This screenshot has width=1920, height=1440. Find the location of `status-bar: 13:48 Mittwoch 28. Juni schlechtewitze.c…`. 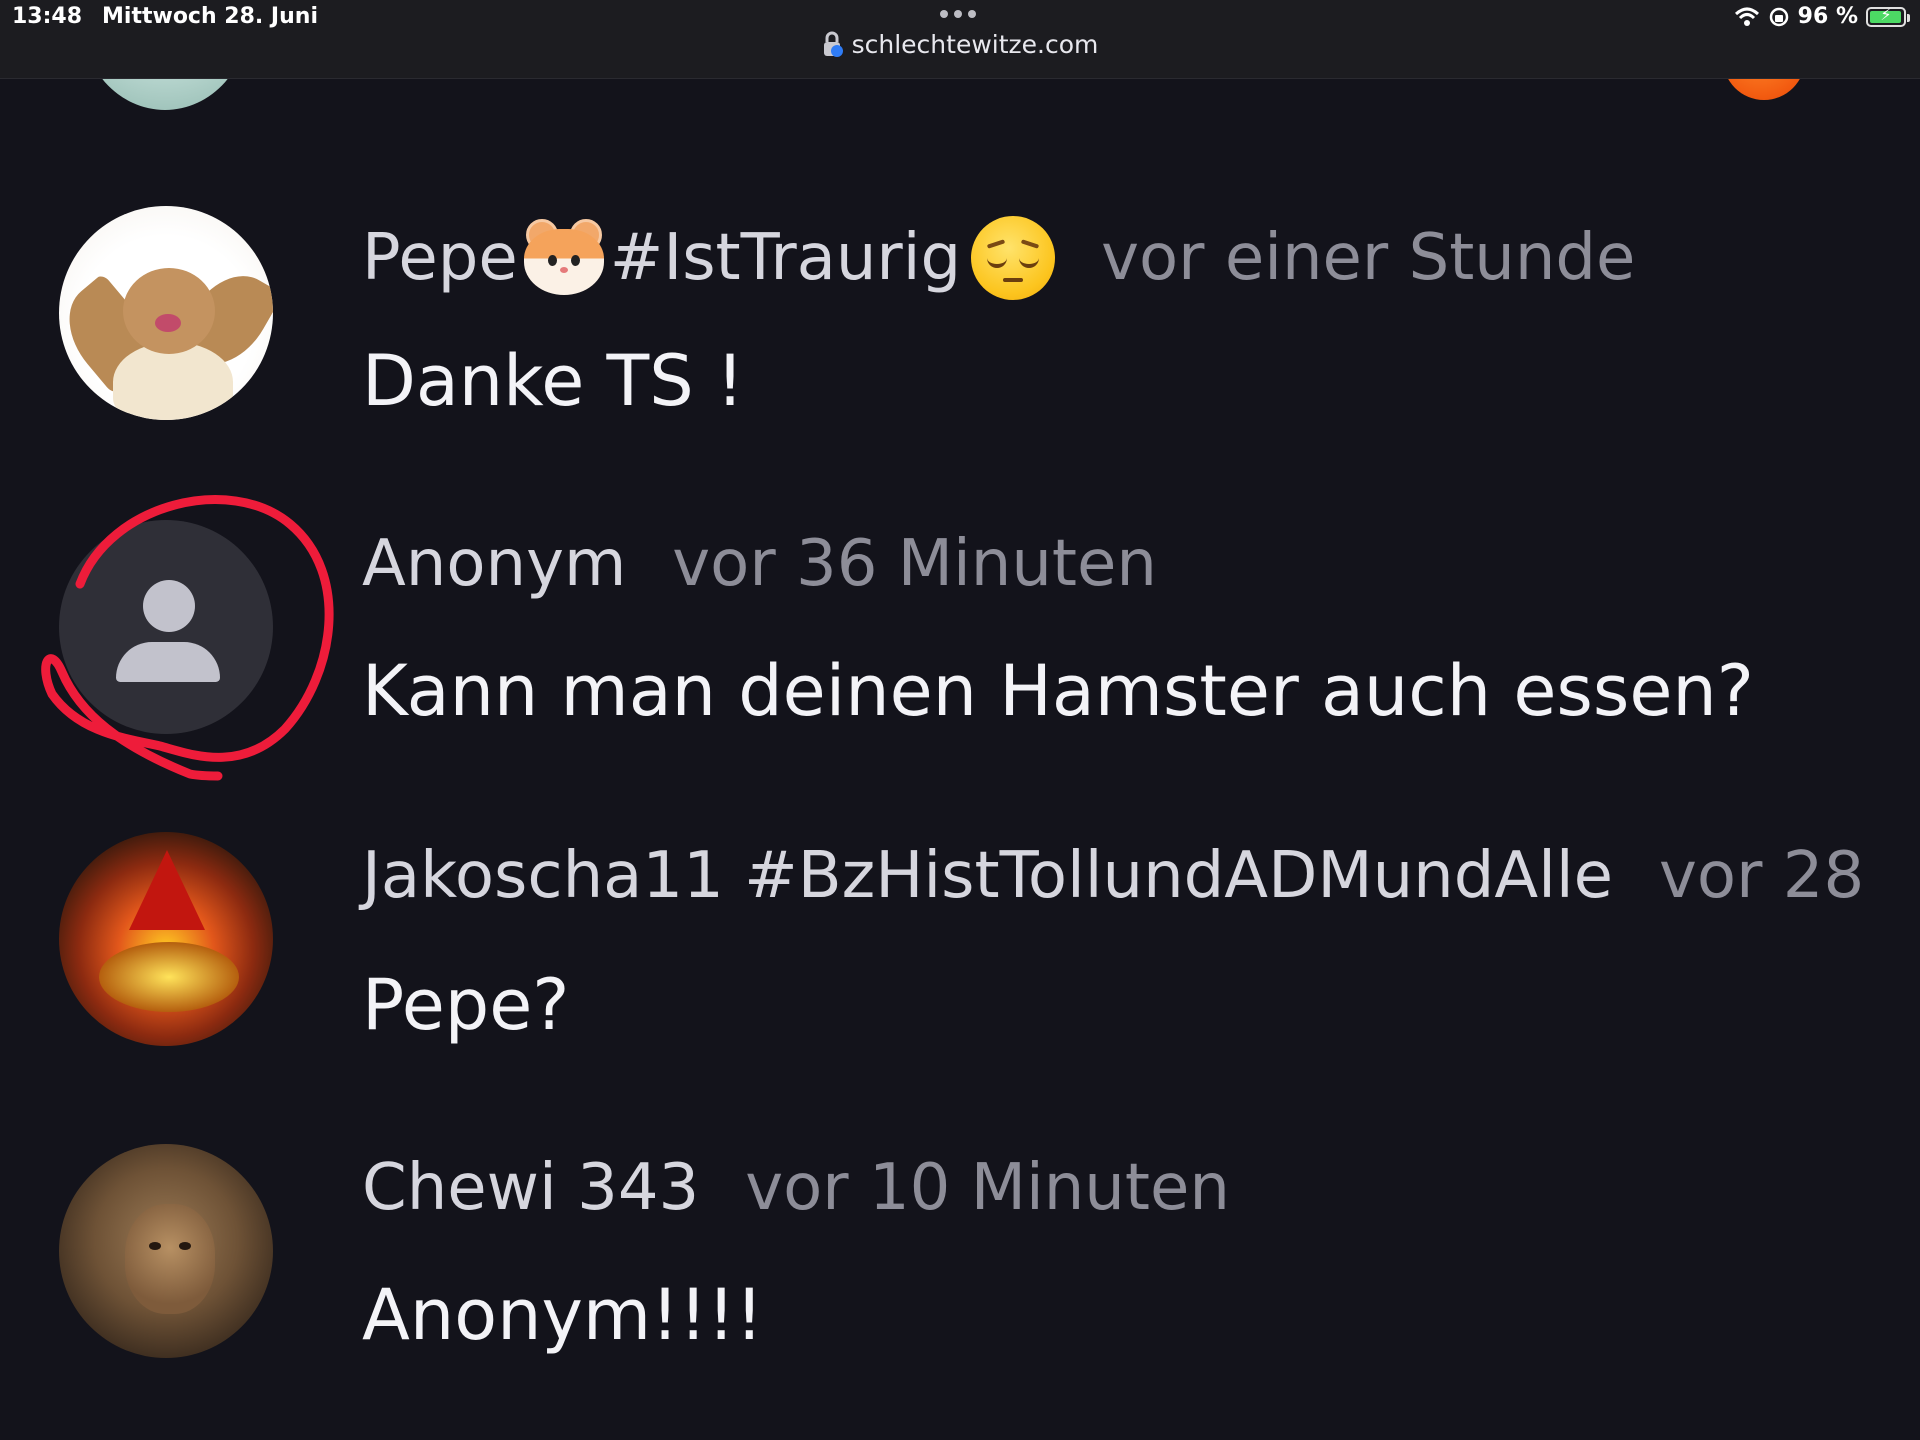

status-bar: 13:48 Mittwoch 28. Juni schlechtewitze.c… is located at coordinates (960, 39).